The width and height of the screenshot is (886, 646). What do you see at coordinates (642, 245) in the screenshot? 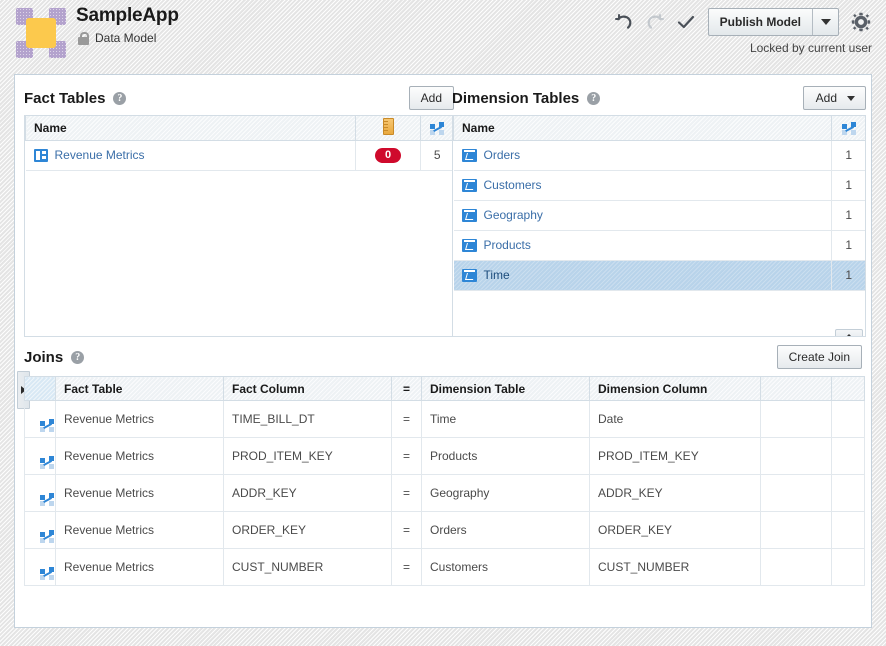
I see `dimension-table-name-cell: Products` at bounding box center [642, 245].